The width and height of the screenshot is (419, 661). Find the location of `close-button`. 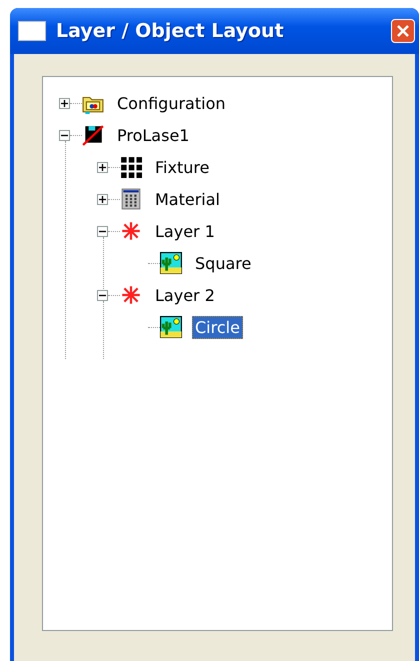

close-button is located at coordinates (403, 31).